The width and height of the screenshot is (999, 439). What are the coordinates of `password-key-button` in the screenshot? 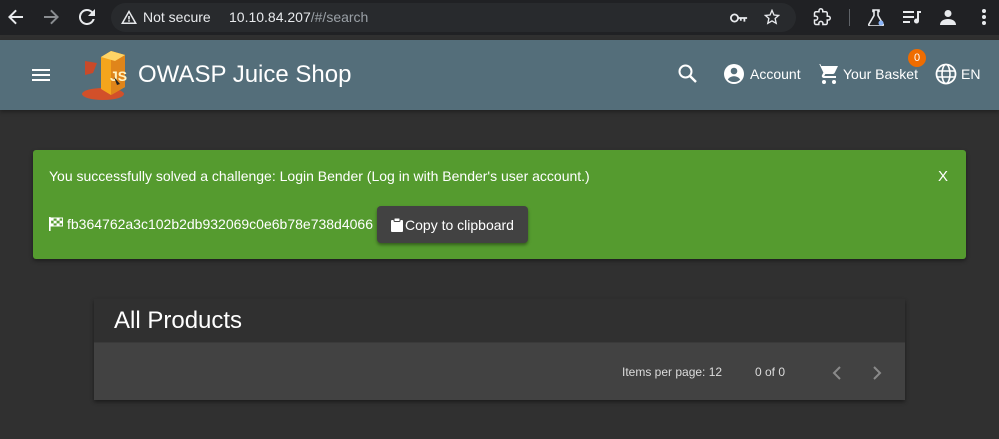 It's located at (739, 18).